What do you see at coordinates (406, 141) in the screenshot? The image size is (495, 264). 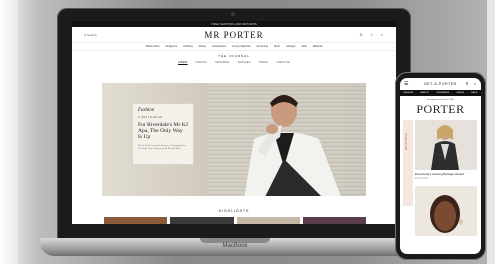 I see `side-label: ART OF STYLE` at bounding box center [406, 141].